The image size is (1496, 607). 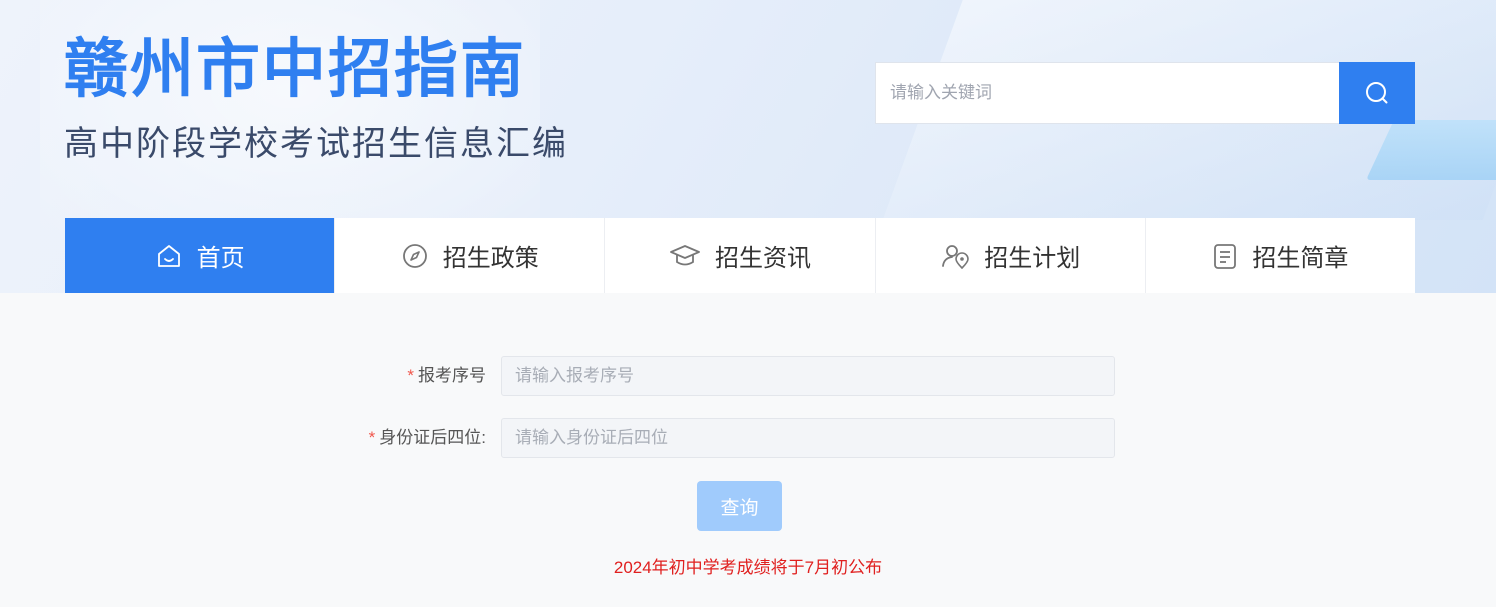 I want to click on form-row-id-last4: * 身份证后四位:, so click(x=748, y=438).